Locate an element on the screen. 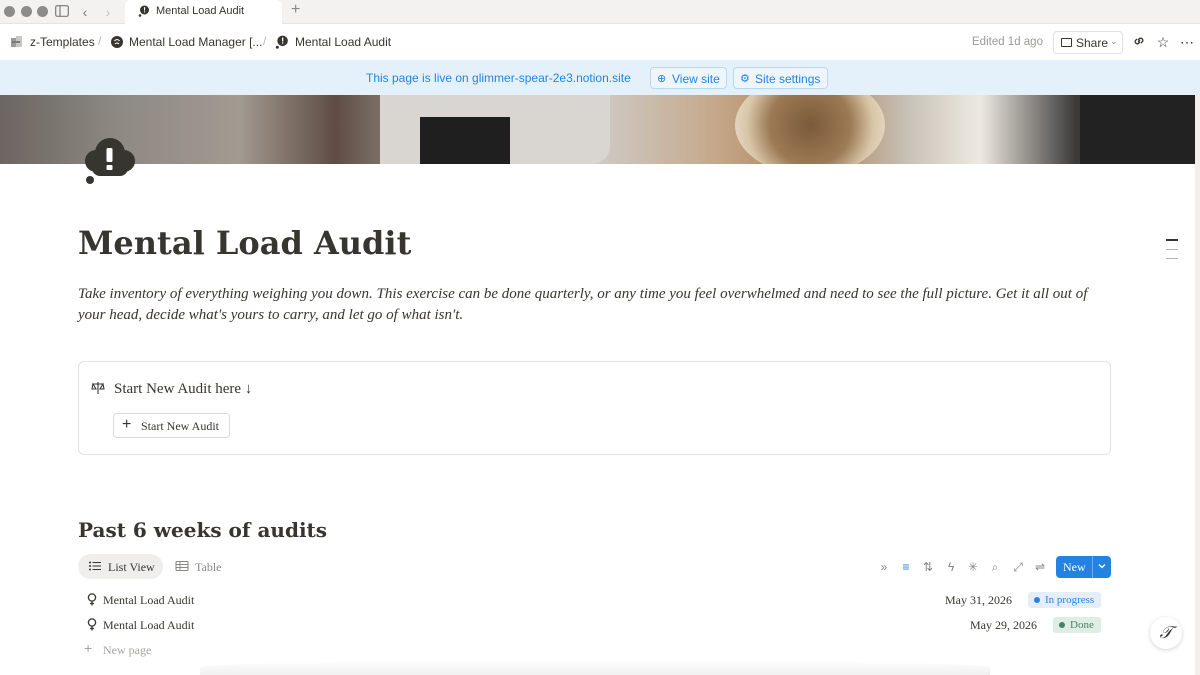  floating-bar-shadow is located at coordinates (595, 667).